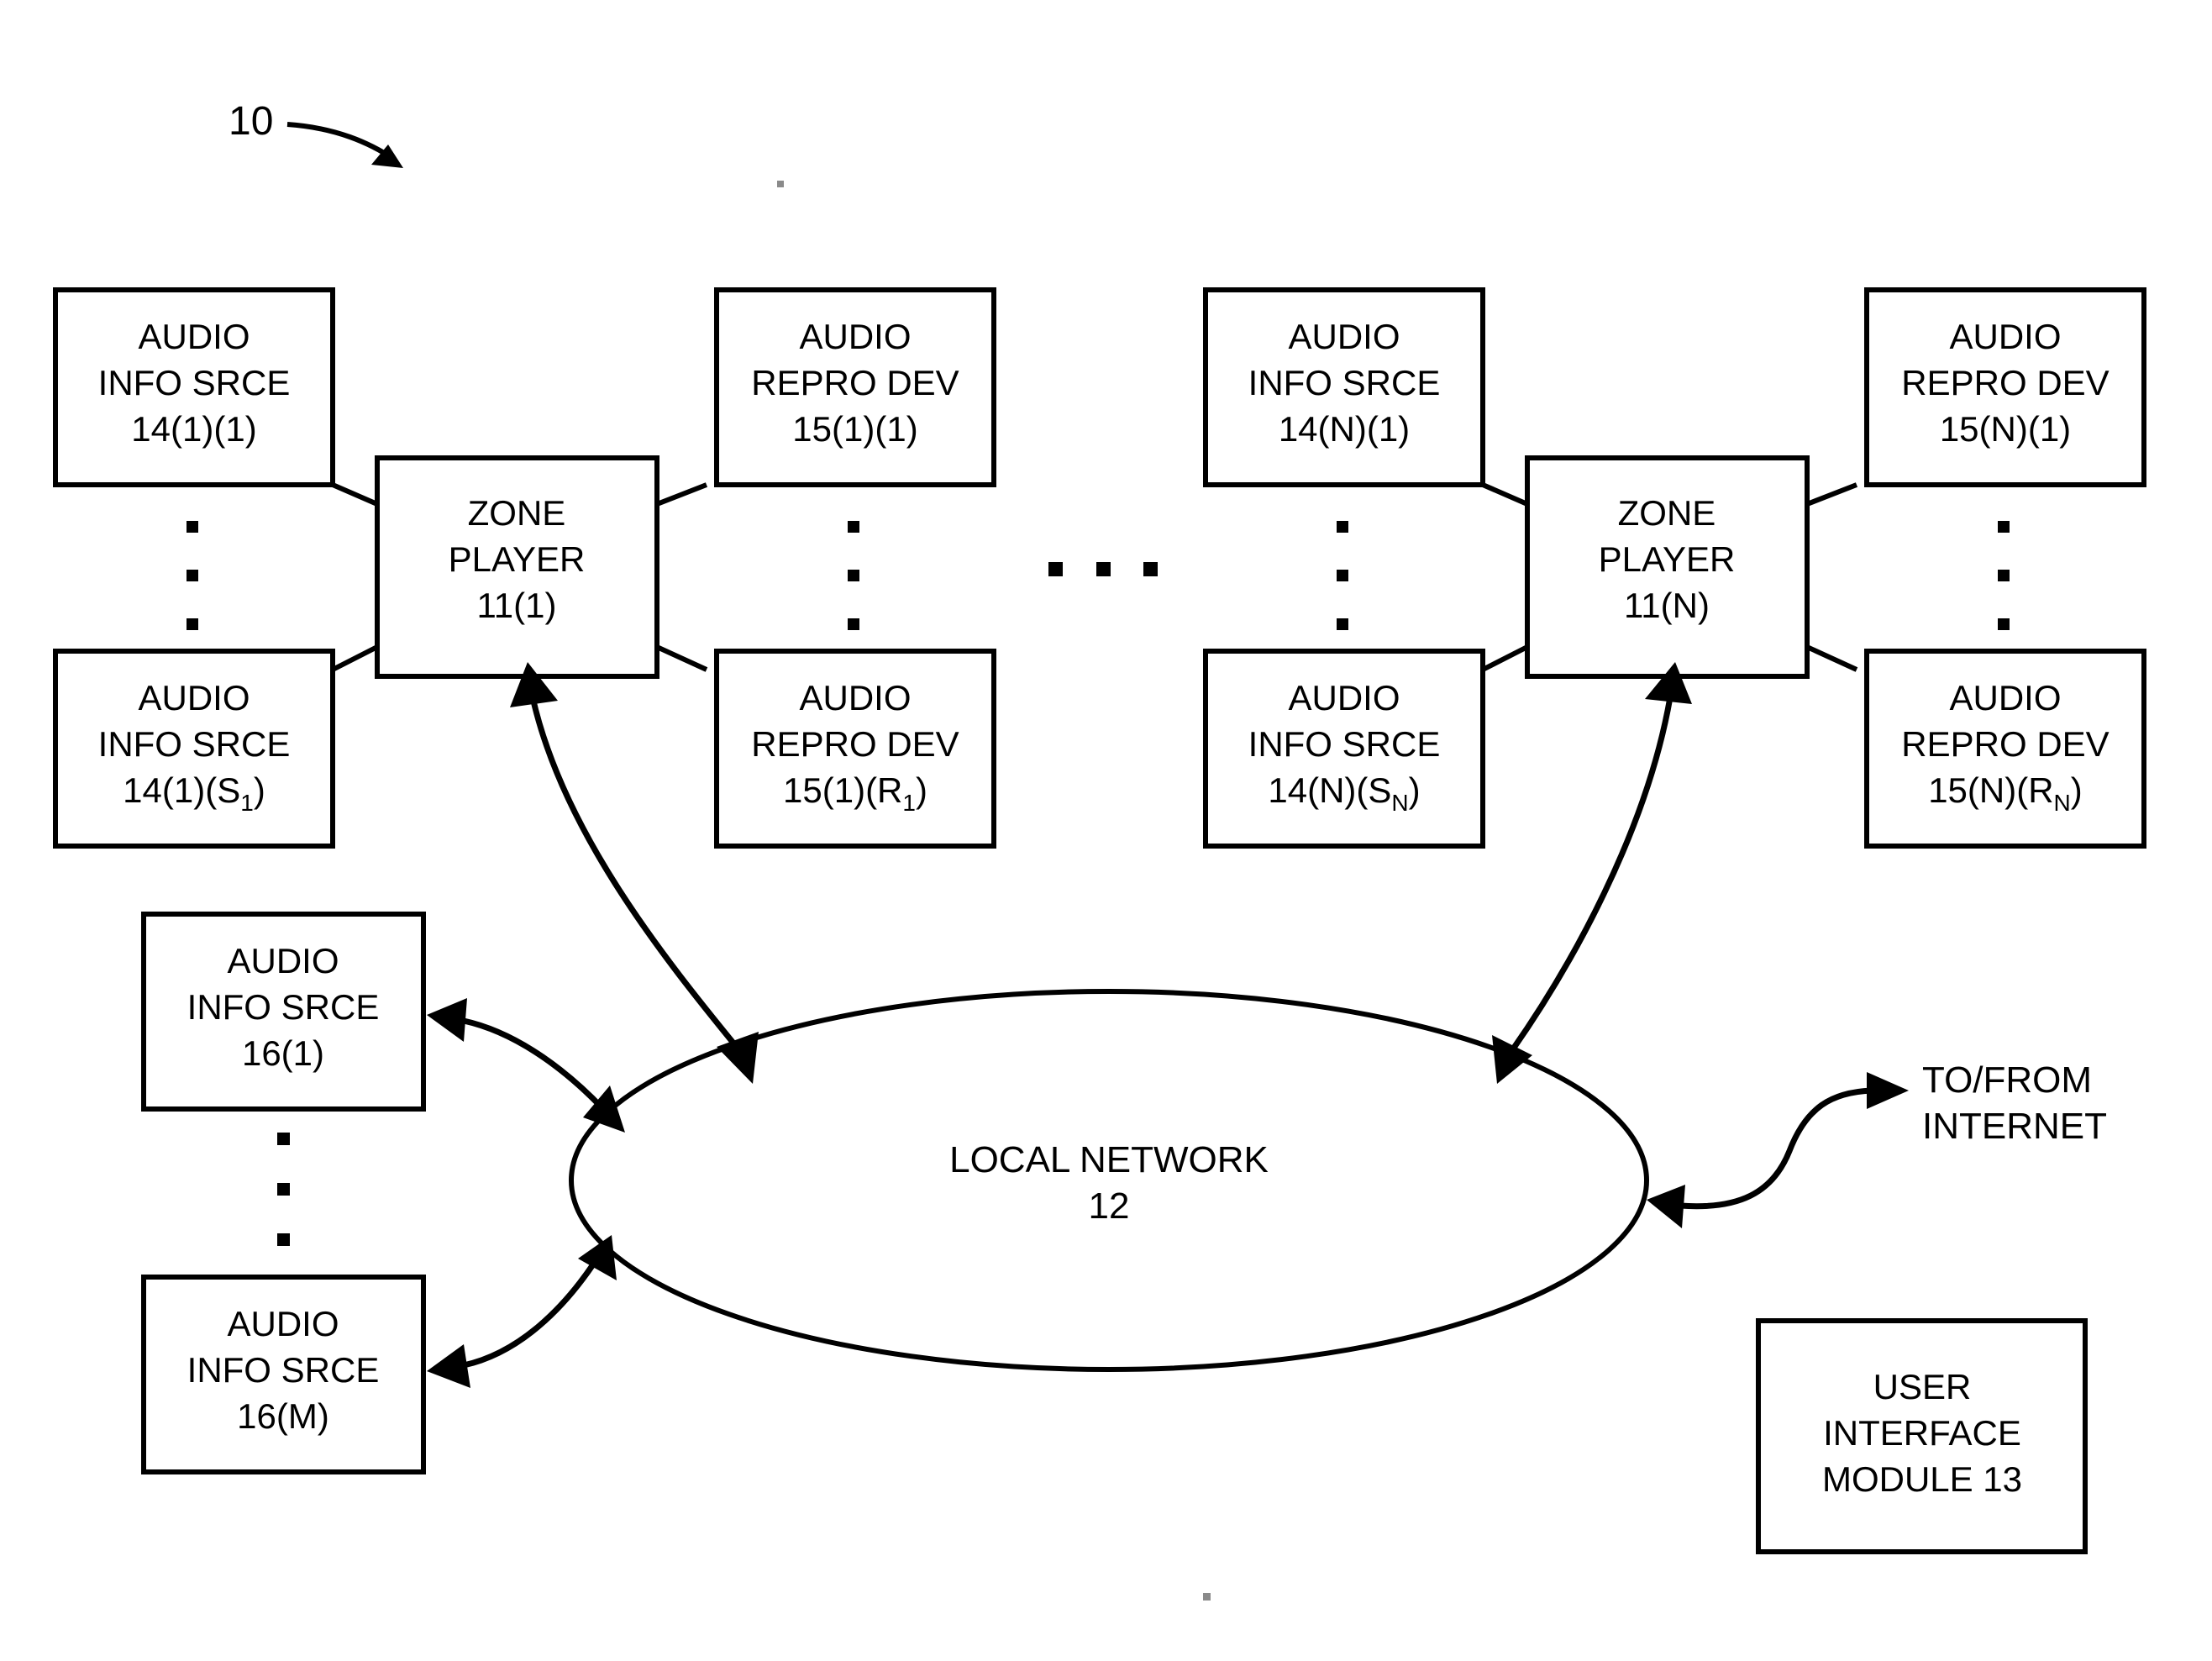 The width and height of the screenshot is (2212, 1661). I want to click on connector-repro-15-N-RN, so click(1831, 659).